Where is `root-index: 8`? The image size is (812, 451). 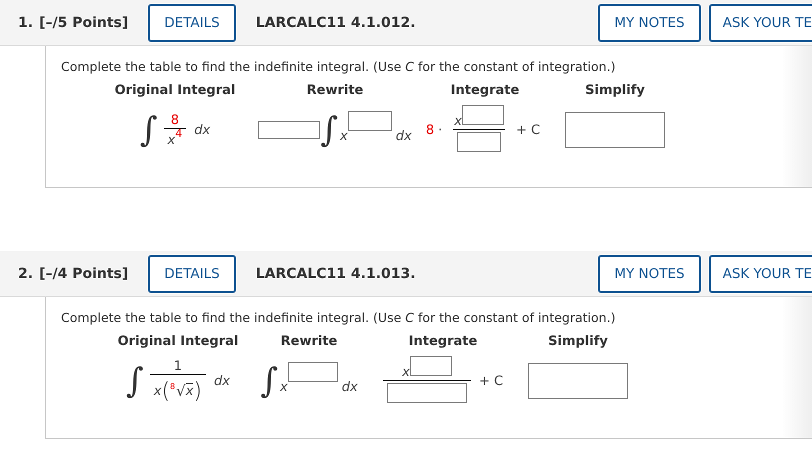 root-index: 8 is located at coordinates (173, 386).